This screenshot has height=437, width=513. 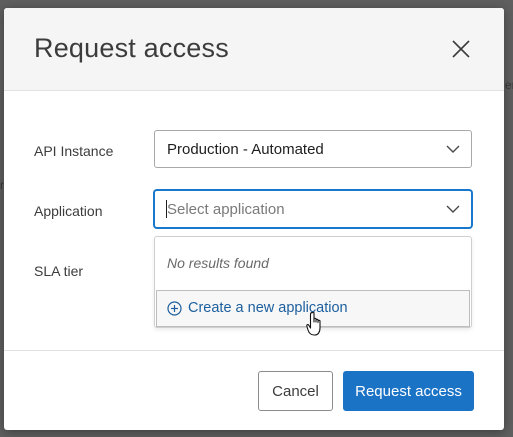 I want to click on no-results-message: No results found, so click(x=218, y=263).